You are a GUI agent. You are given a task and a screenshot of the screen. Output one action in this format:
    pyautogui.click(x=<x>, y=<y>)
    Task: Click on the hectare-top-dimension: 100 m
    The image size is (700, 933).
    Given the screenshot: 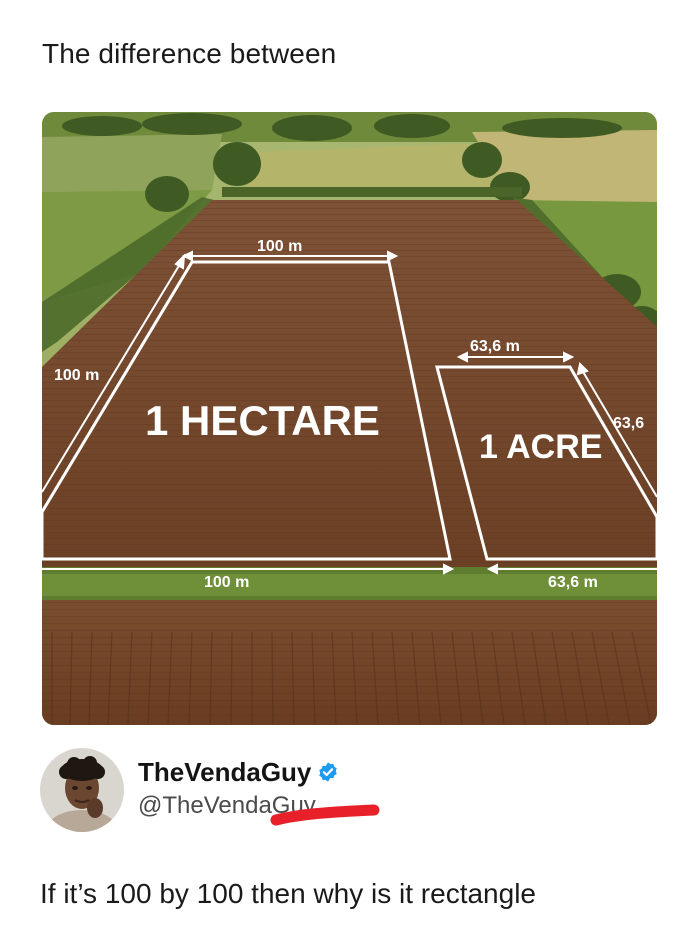 What is the action you would take?
    pyautogui.click(x=279, y=246)
    